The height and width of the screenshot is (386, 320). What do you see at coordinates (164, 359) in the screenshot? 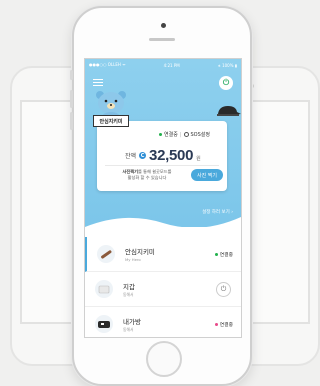
I see `home-button` at bounding box center [164, 359].